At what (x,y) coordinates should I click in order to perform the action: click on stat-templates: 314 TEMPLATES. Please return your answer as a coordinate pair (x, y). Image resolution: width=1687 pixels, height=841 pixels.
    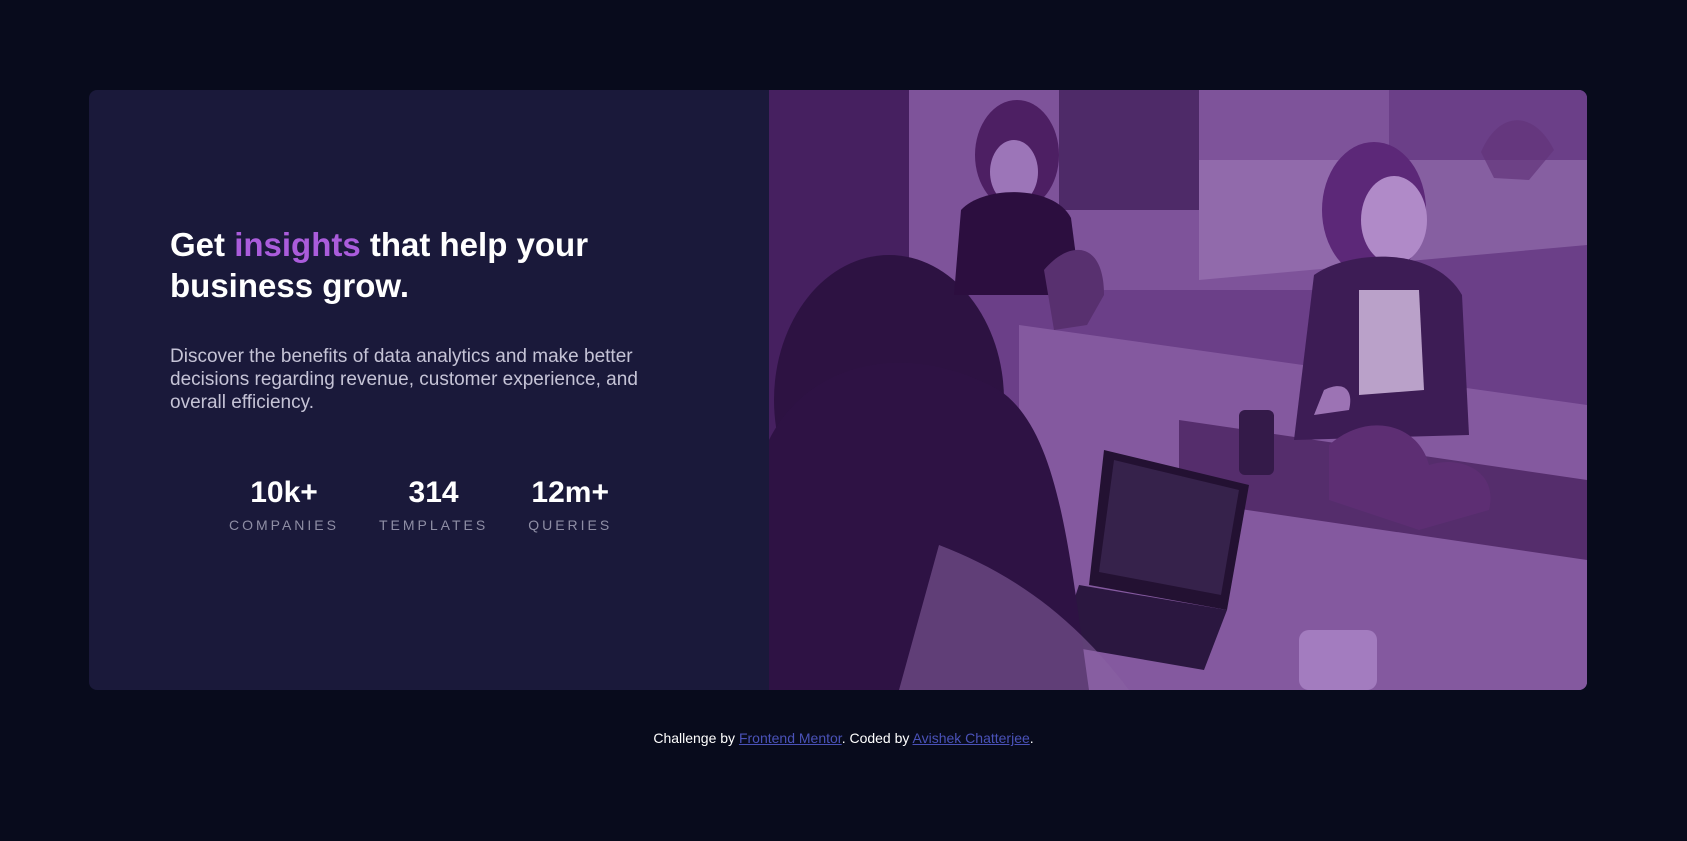
    Looking at the image, I should click on (433, 504).